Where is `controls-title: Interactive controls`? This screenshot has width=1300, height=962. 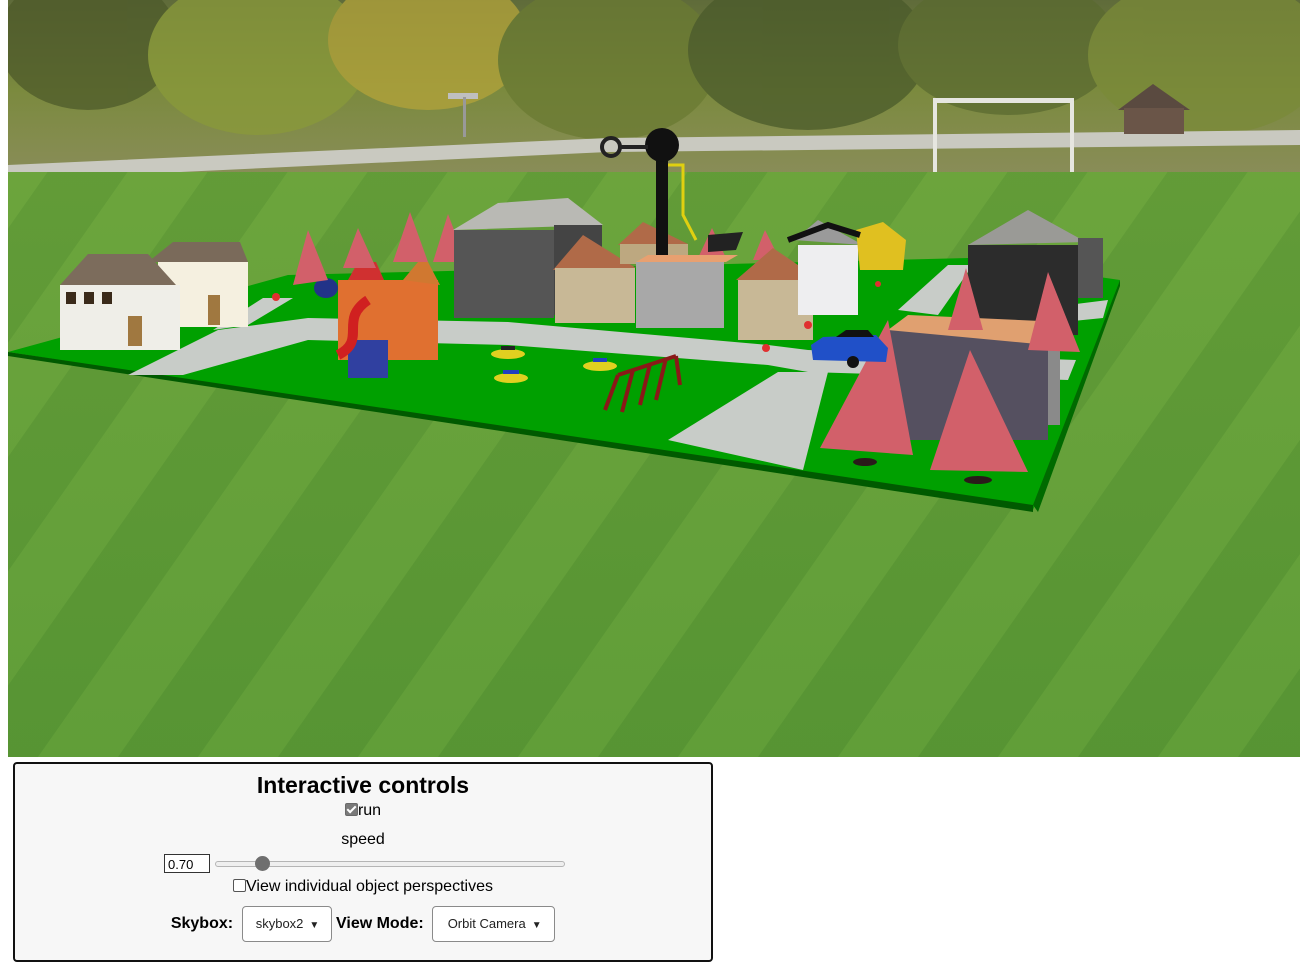 controls-title: Interactive controls is located at coordinates (363, 785).